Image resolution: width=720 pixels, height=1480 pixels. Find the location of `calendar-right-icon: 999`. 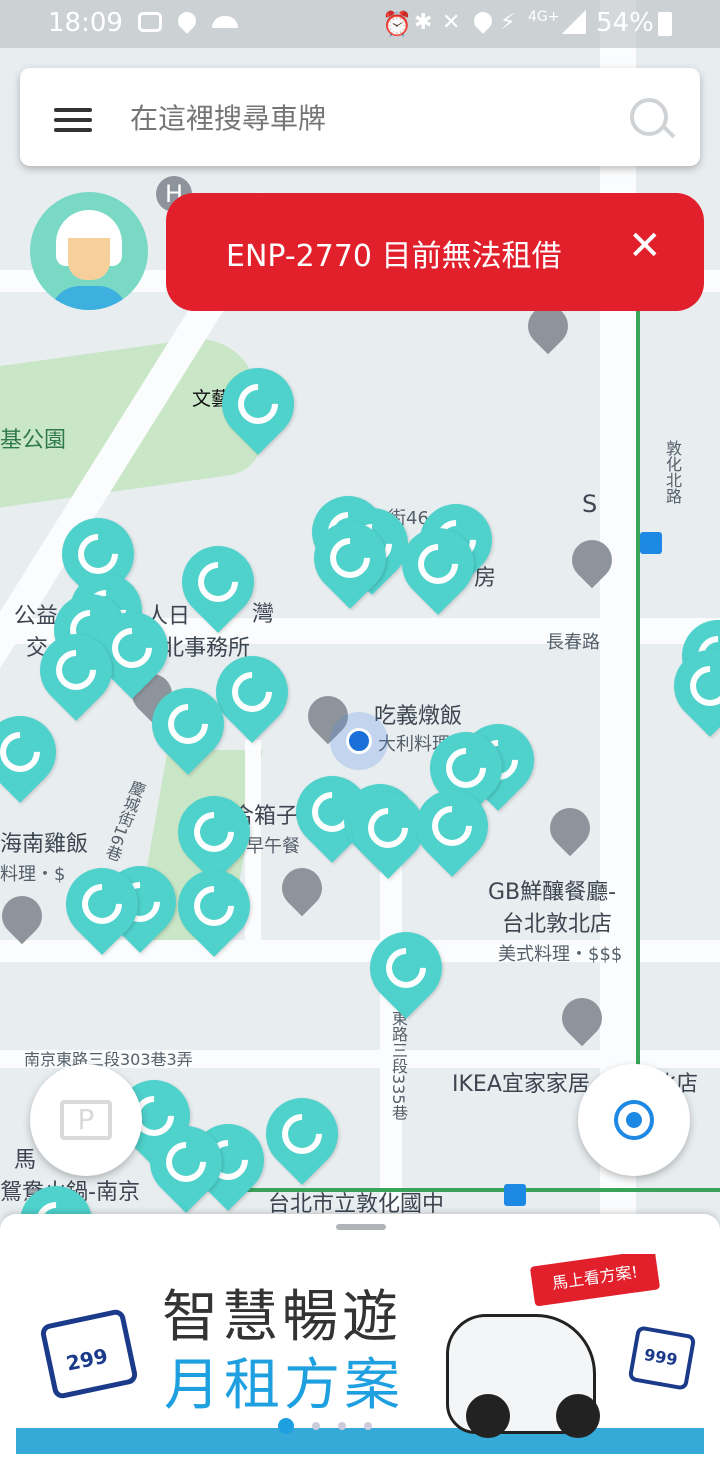

calendar-right-icon: 999 is located at coordinates (662, 1358).